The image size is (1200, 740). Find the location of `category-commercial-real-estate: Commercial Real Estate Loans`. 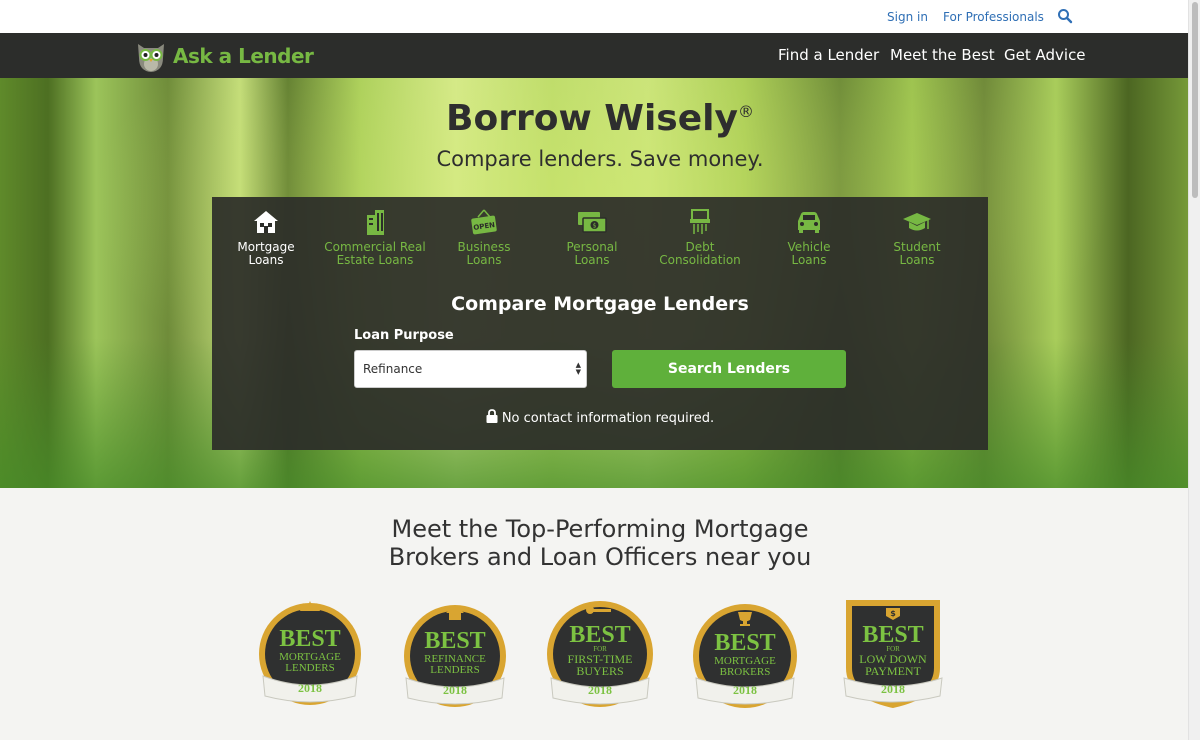

category-commercial-real-estate: Commercial Real Estate Loans is located at coordinates (375, 238).